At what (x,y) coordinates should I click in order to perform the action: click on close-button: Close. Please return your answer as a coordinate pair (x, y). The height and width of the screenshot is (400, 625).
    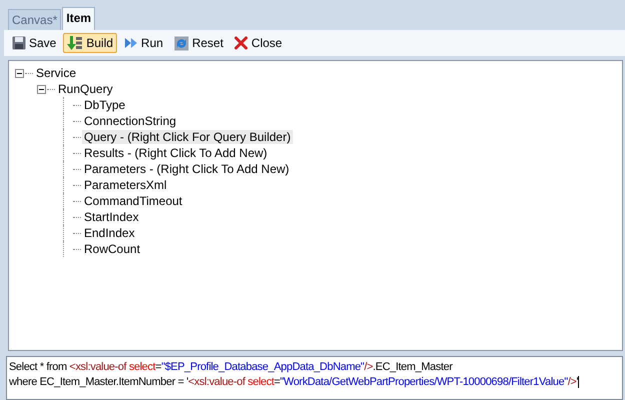
    Looking at the image, I should click on (258, 43).